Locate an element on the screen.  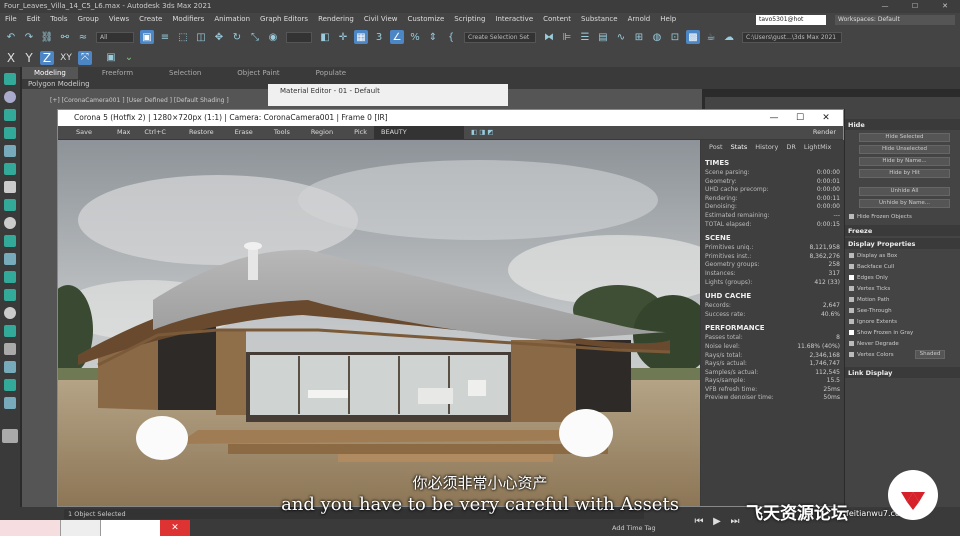
project-path: C:\Users\gust...\3ds Max 2021 is located at coordinates (792, 37).